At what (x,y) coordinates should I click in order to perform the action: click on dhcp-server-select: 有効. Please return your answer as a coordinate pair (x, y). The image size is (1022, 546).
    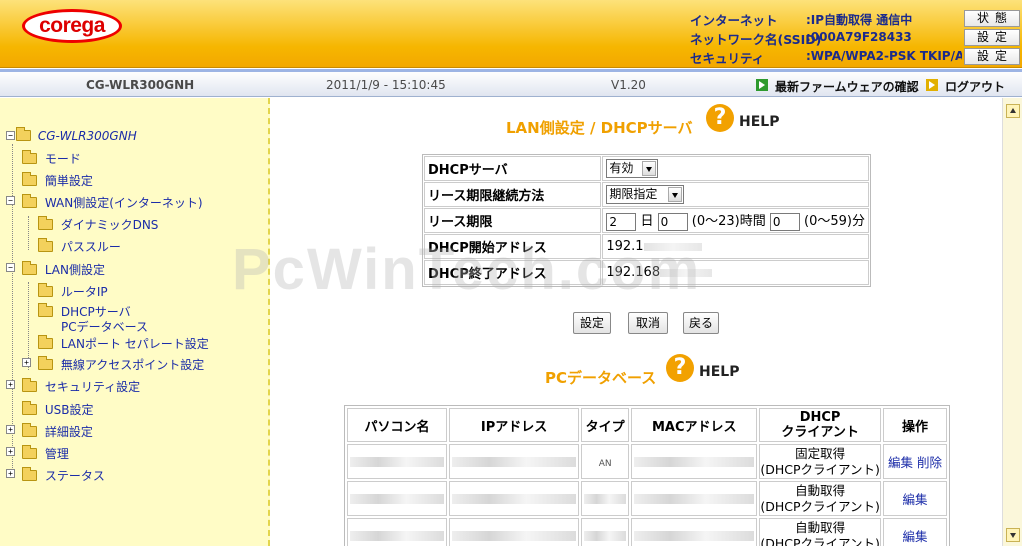
    Looking at the image, I should click on (632, 168).